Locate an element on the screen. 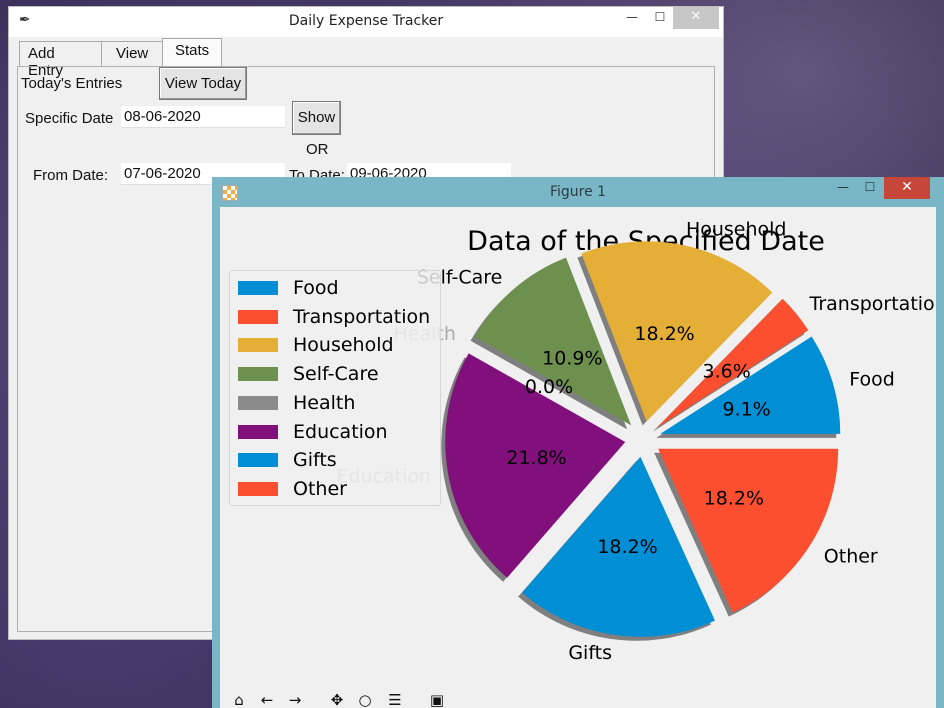 This screenshot has height=708, width=944. tracker-titlebar: ✒ Daily Expense Tracker — ☐ ✕ is located at coordinates (366, 22).